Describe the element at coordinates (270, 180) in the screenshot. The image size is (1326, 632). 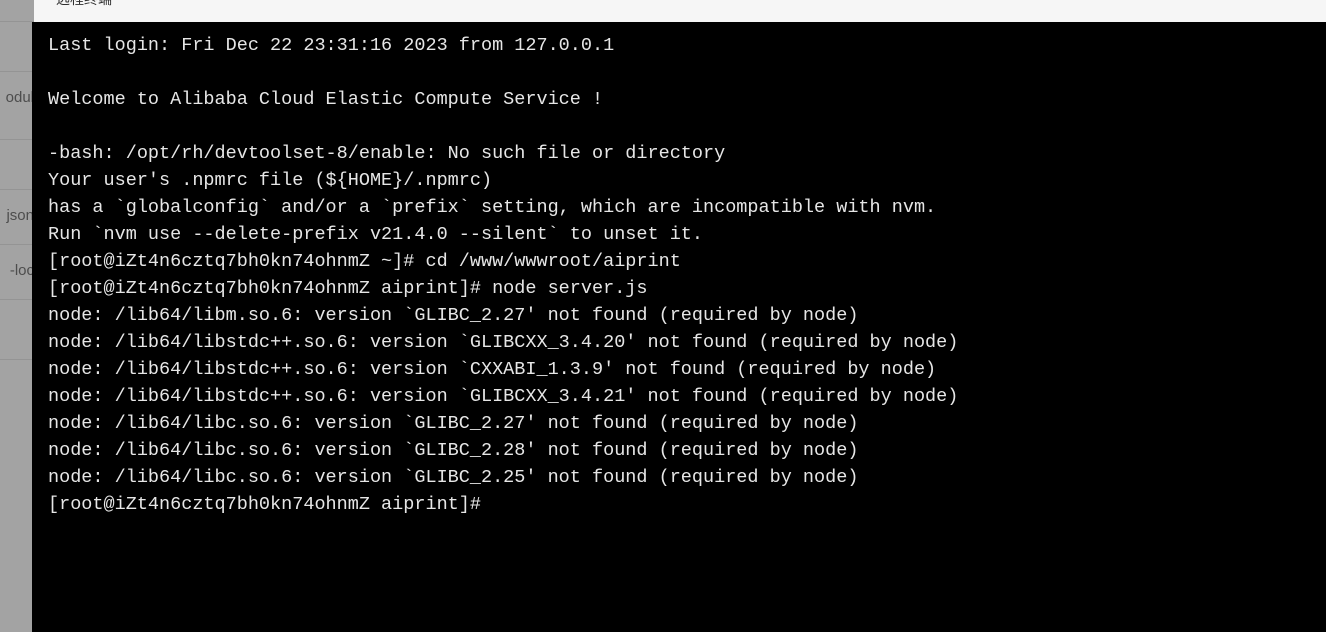
I see `terminal-line: Your user's .npmrc file (${HOME}/.npmrc)` at that location.